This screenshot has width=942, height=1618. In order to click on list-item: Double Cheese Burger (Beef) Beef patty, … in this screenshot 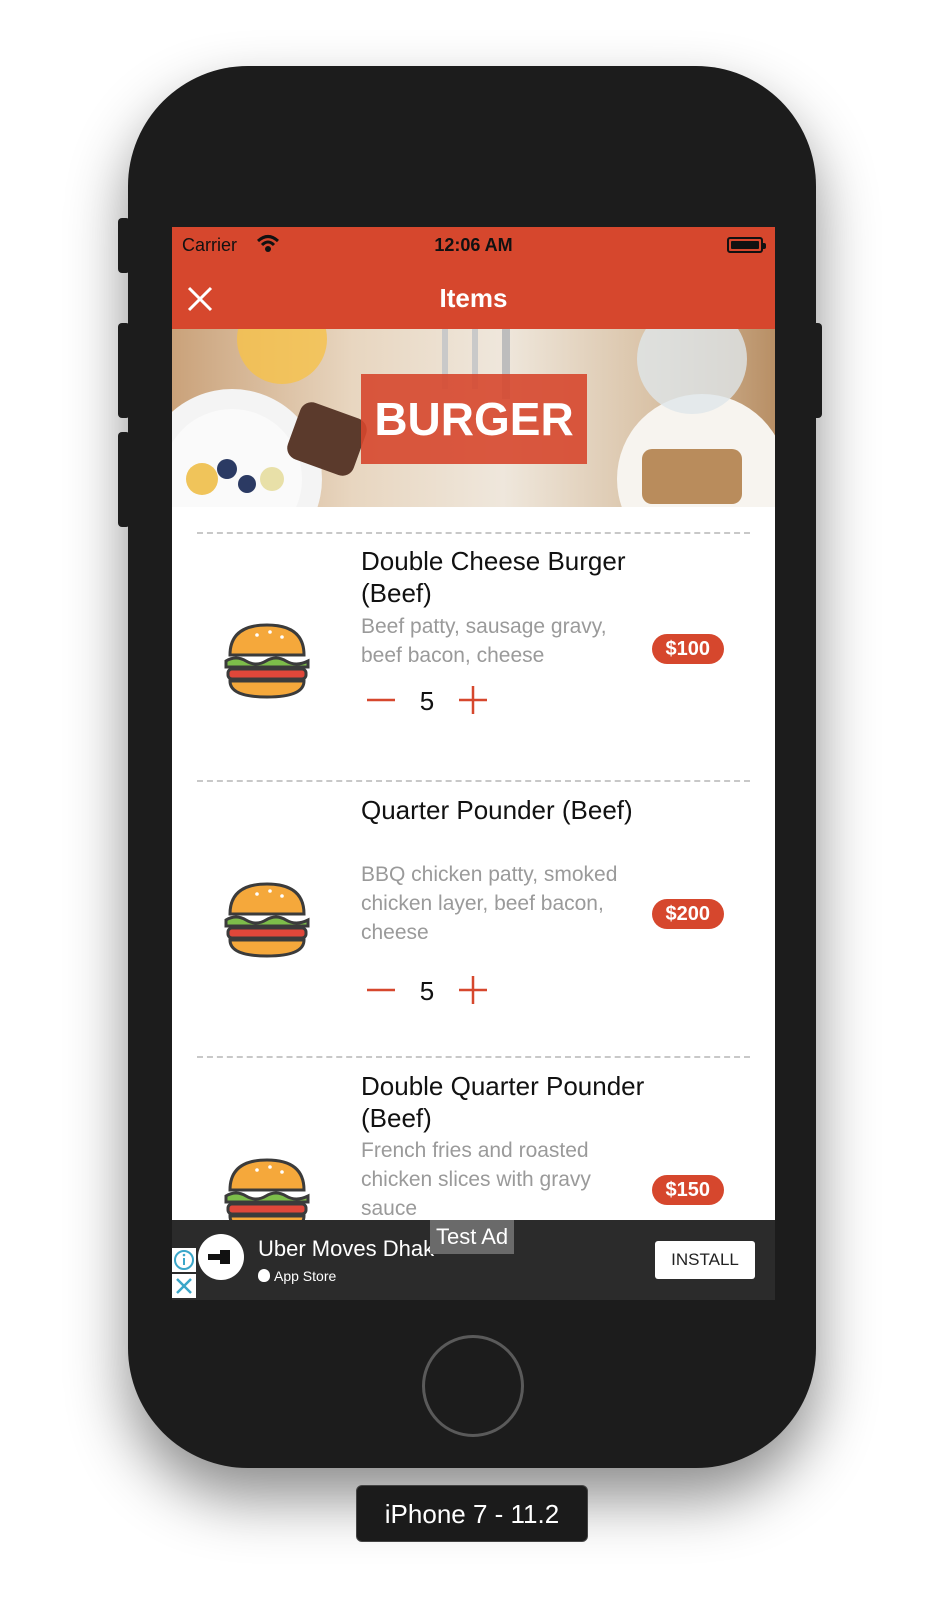, I will do `click(473, 654)`.